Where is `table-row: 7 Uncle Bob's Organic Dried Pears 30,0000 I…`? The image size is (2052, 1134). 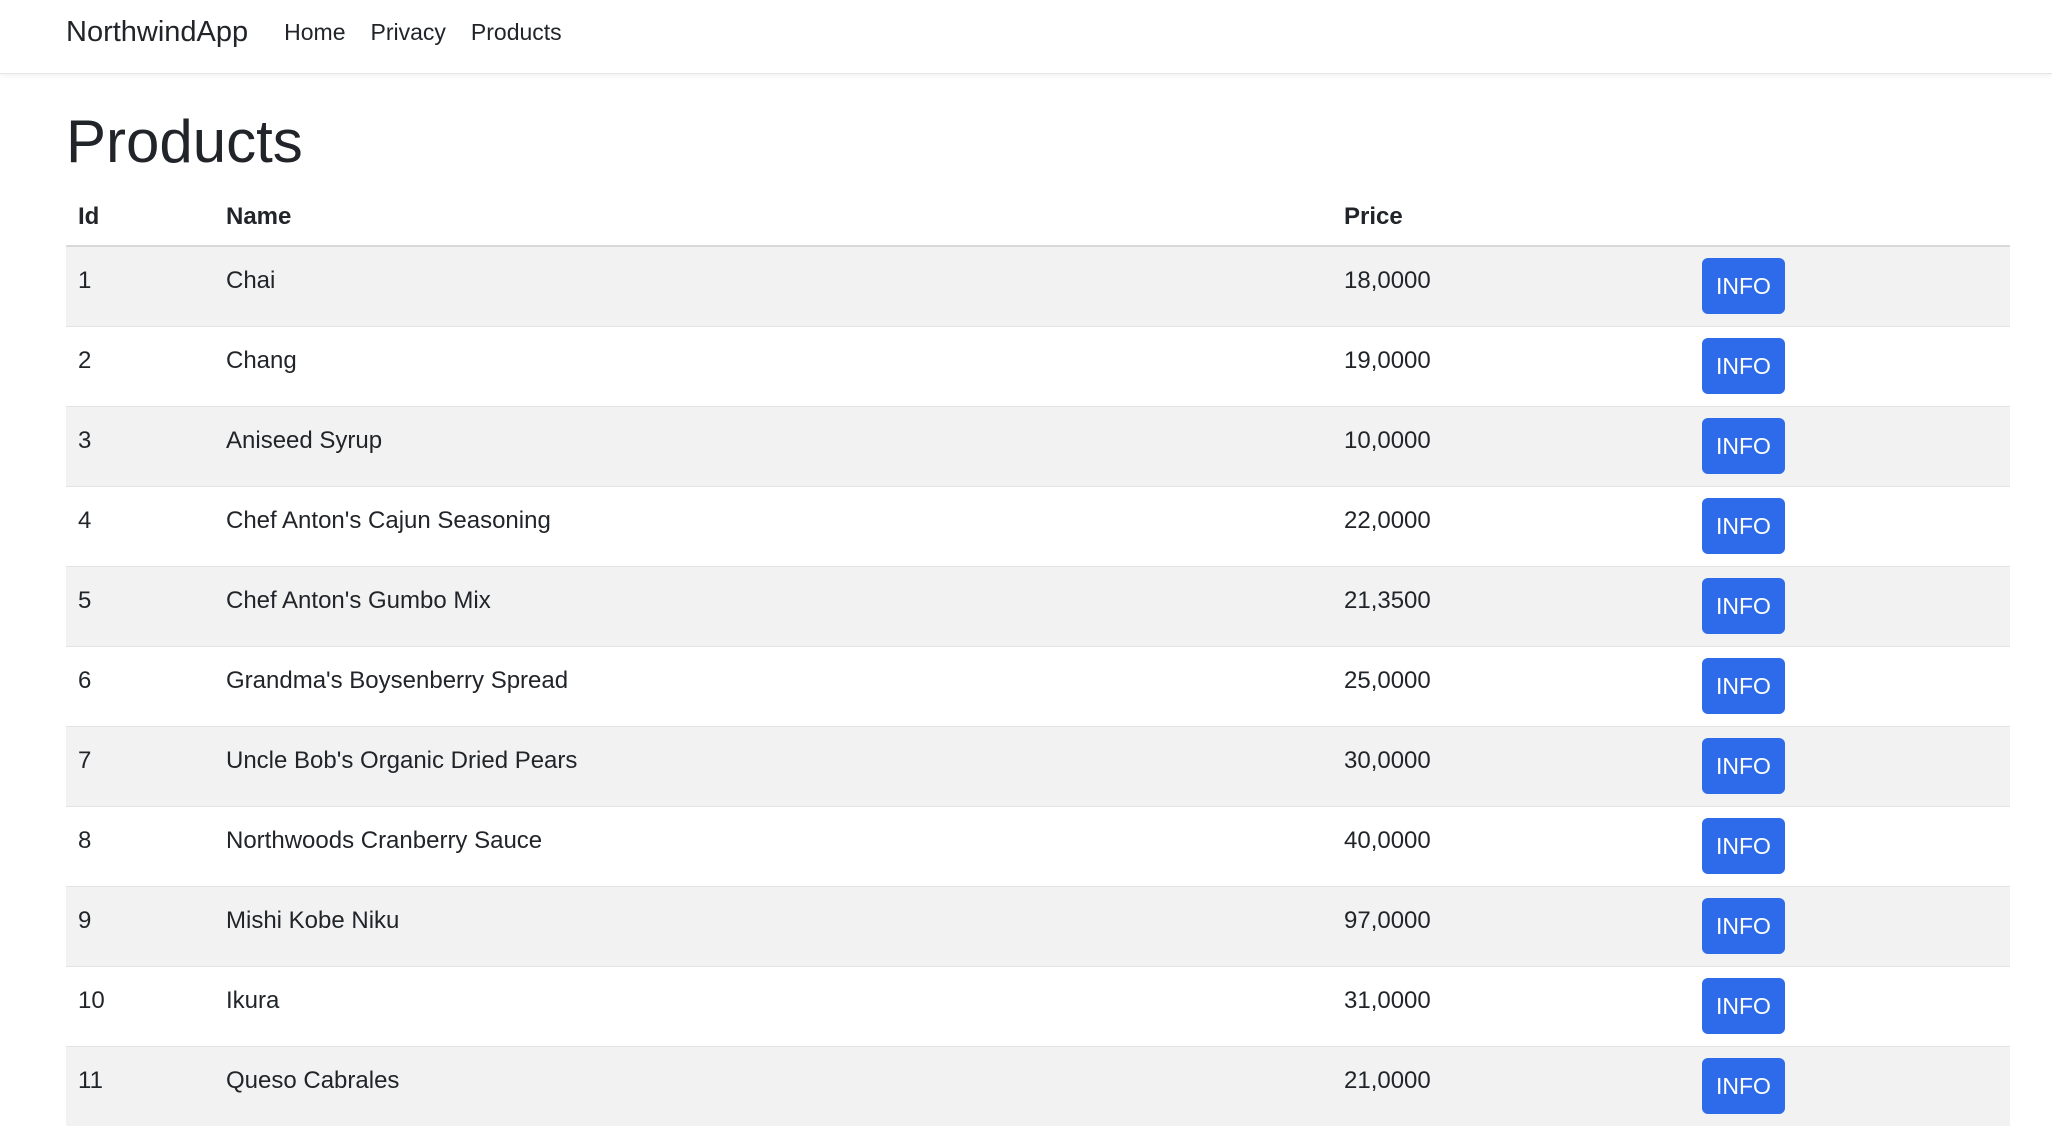 table-row: 7 Uncle Bob's Organic Dried Pears 30,0000 I… is located at coordinates (1038, 765).